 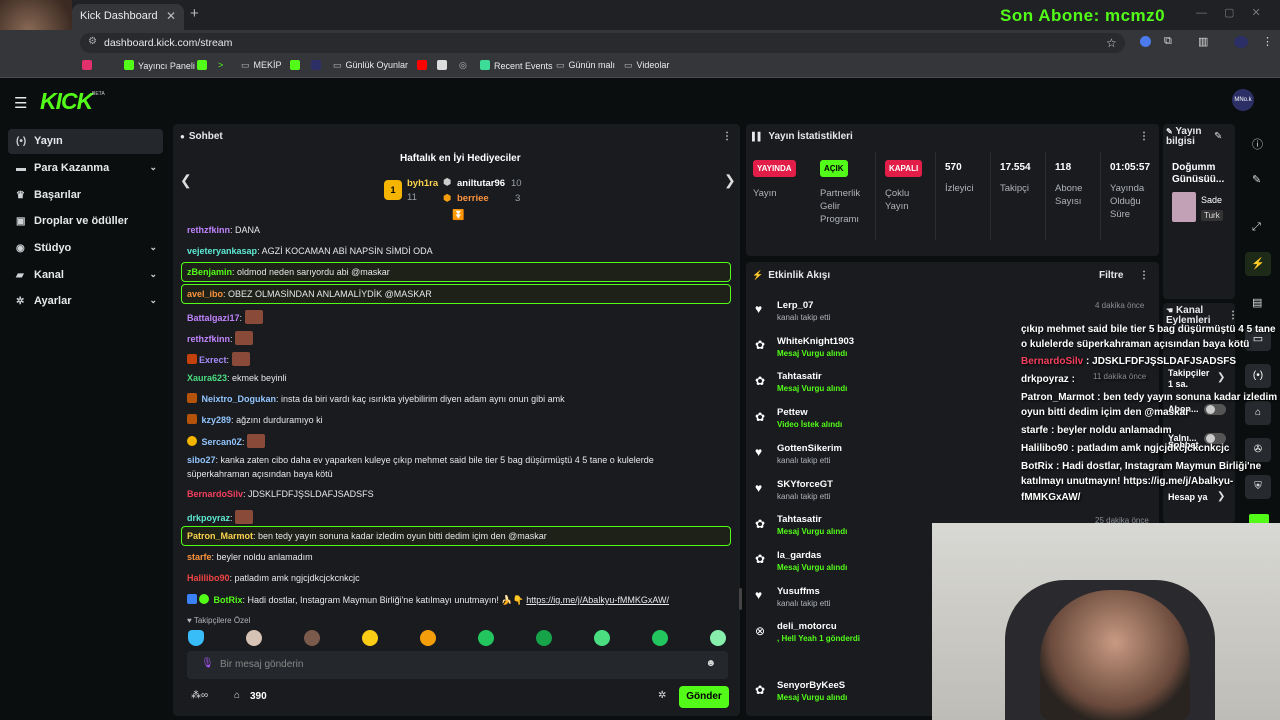 I want to click on bookmark-gunluk-oyunlar: ▭ Günlük Oyunlar, so click(x=370, y=65).